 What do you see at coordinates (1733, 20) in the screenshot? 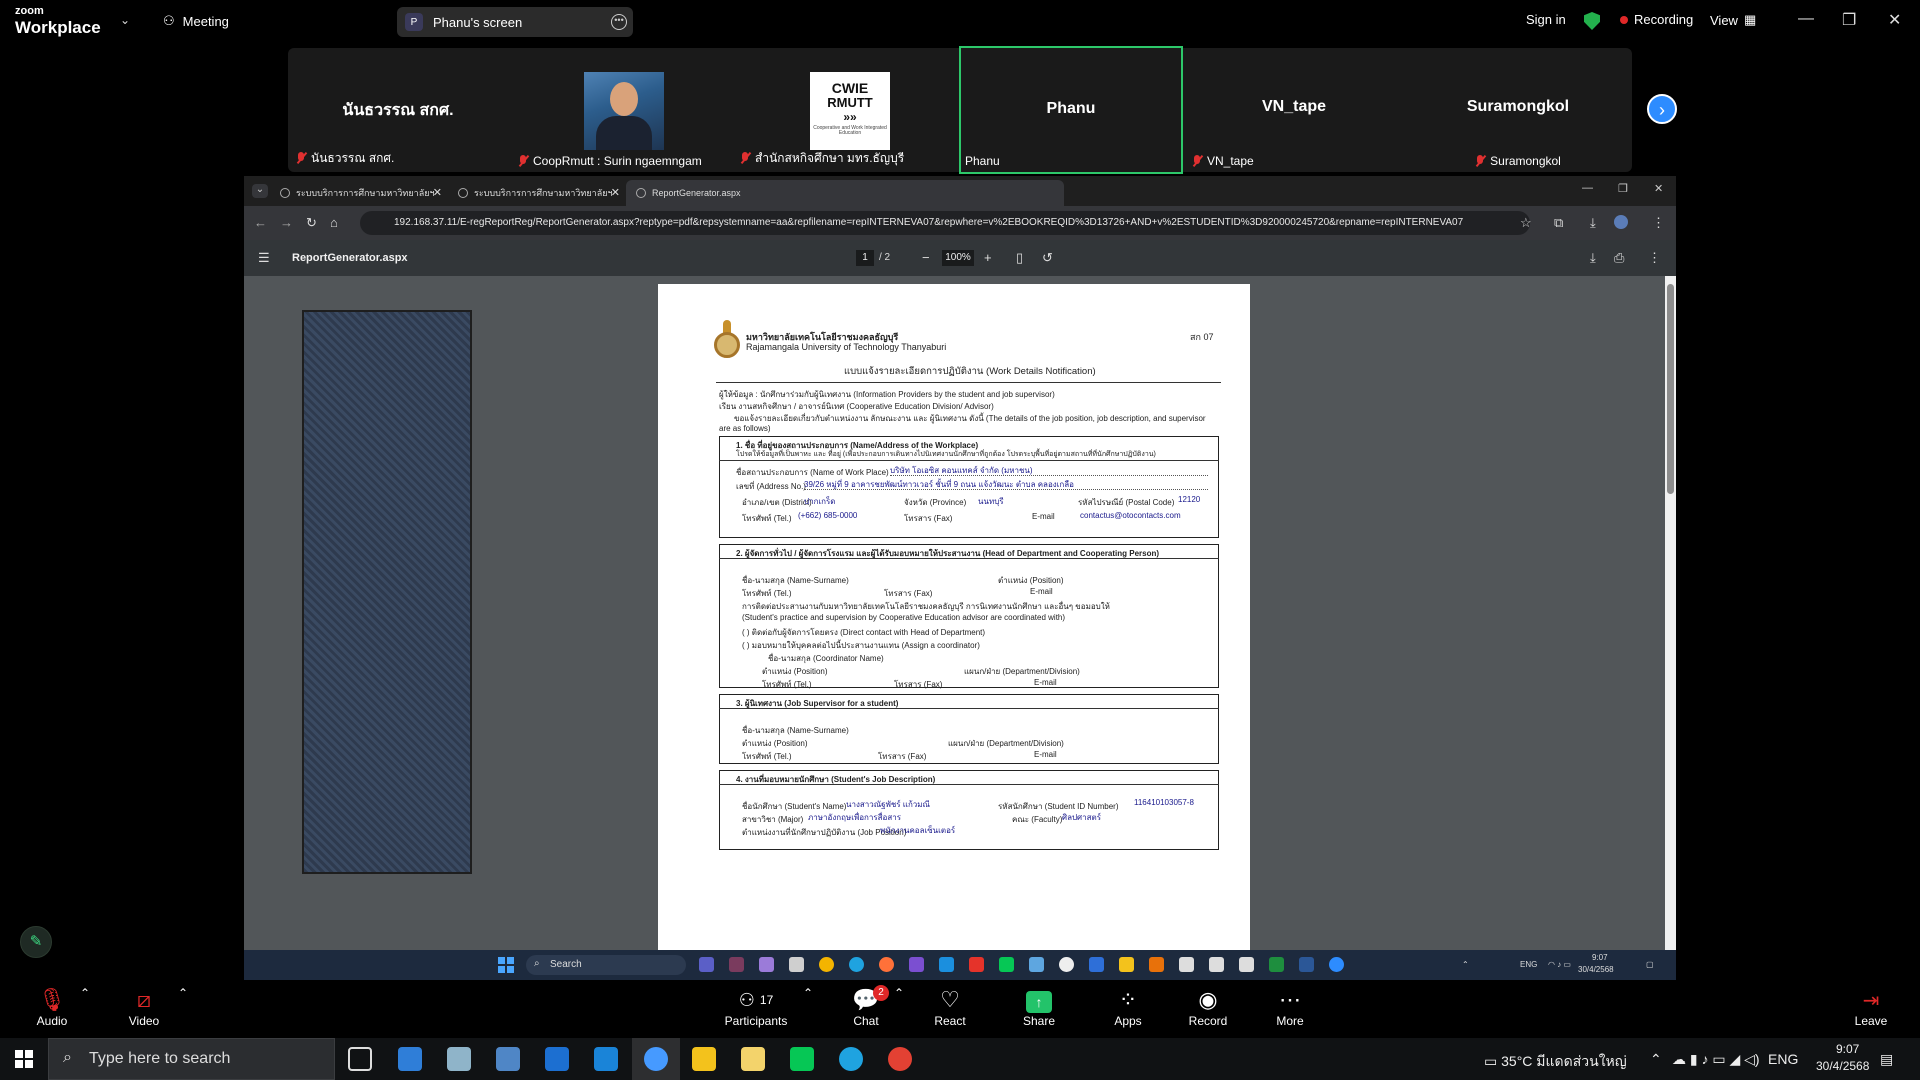
I see `view-button: View ▦` at bounding box center [1733, 20].